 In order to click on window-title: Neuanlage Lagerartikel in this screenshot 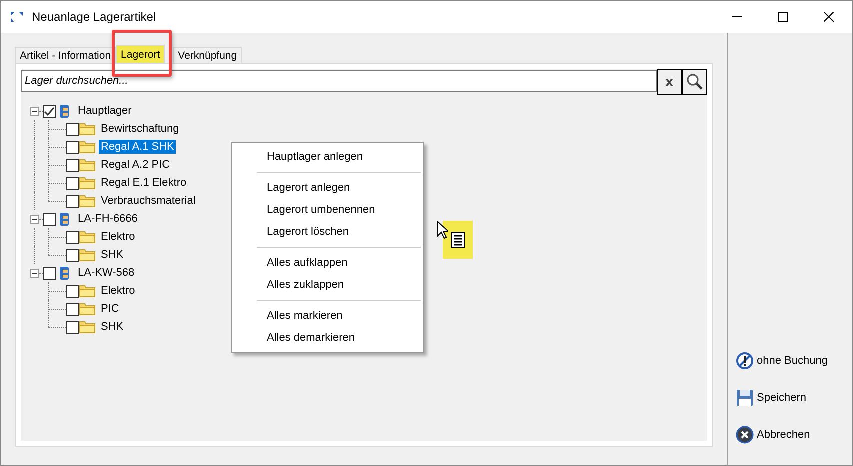, I will do `click(95, 17)`.